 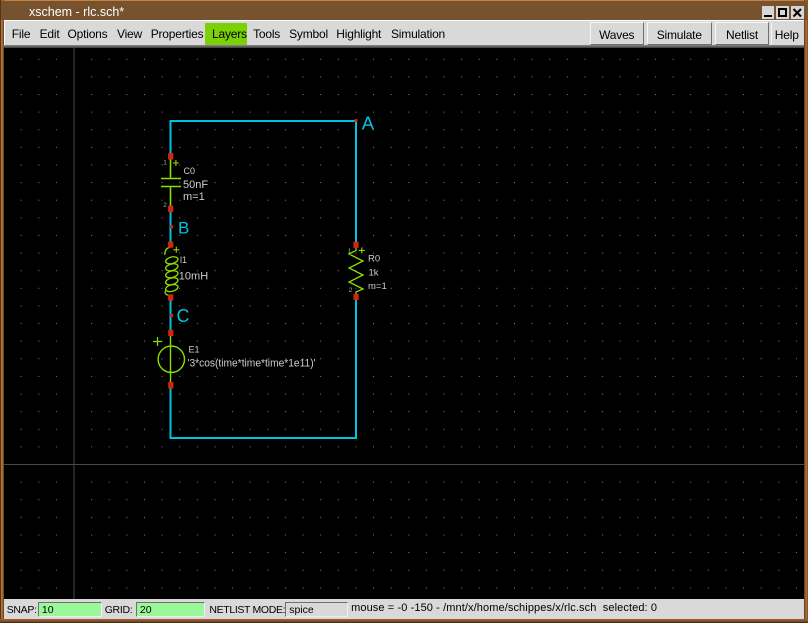 What do you see at coordinates (193, 349) in the screenshot?
I see `svg-text: E1` at bounding box center [193, 349].